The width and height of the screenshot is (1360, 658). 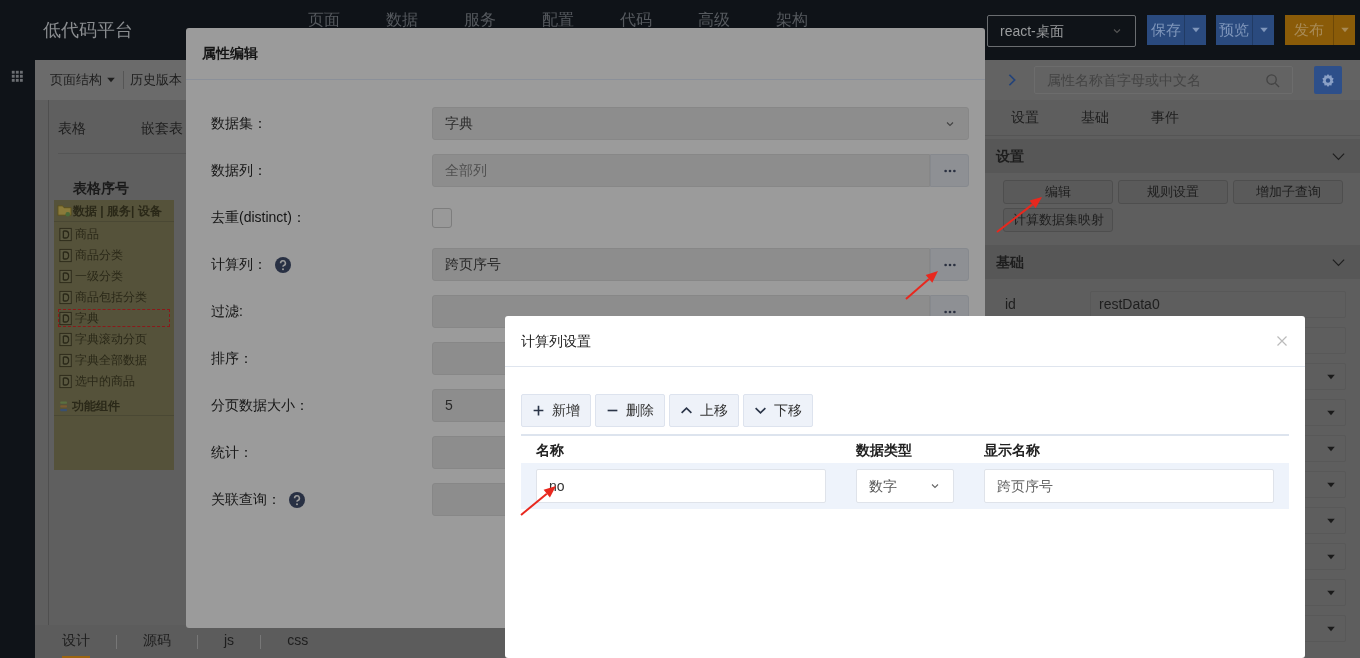 I want to click on column-header: 表格序号, so click(x=101, y=188).